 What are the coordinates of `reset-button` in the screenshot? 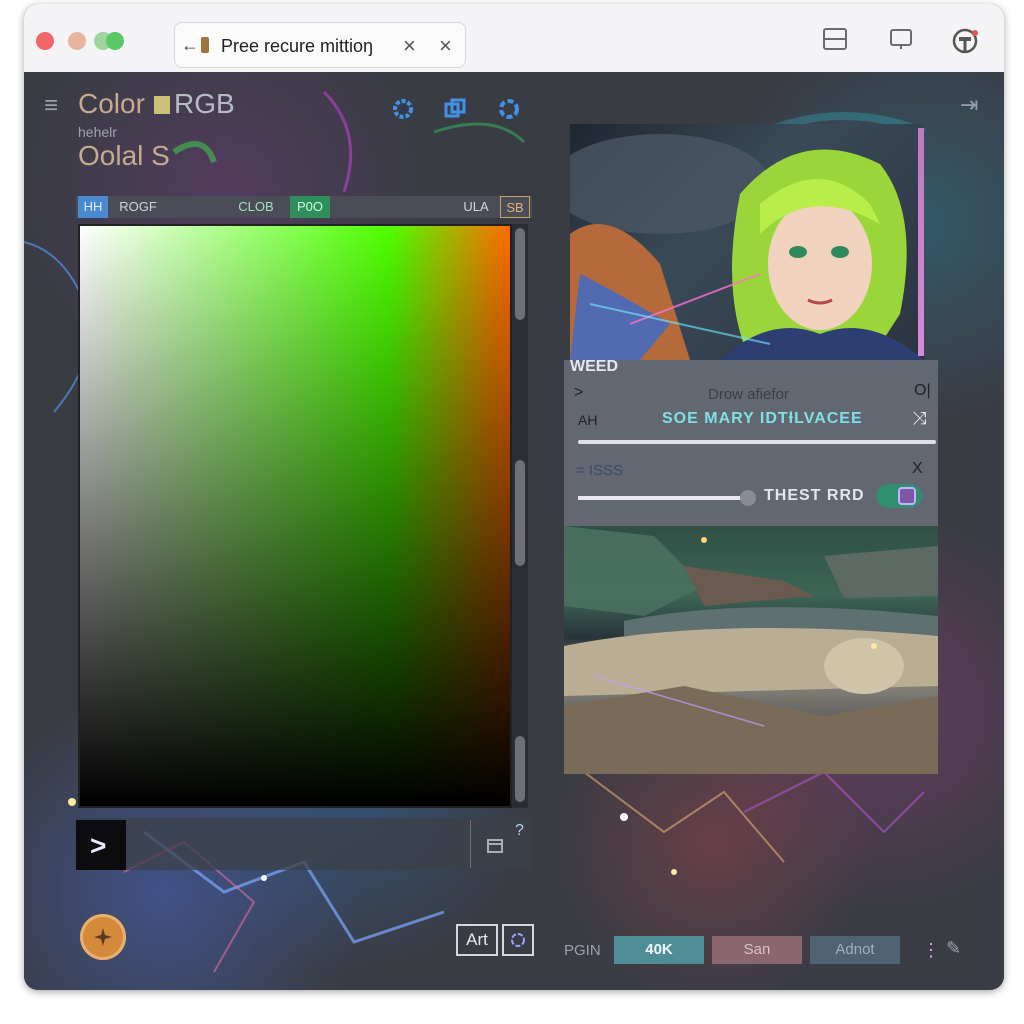 It's located at (518, 940).